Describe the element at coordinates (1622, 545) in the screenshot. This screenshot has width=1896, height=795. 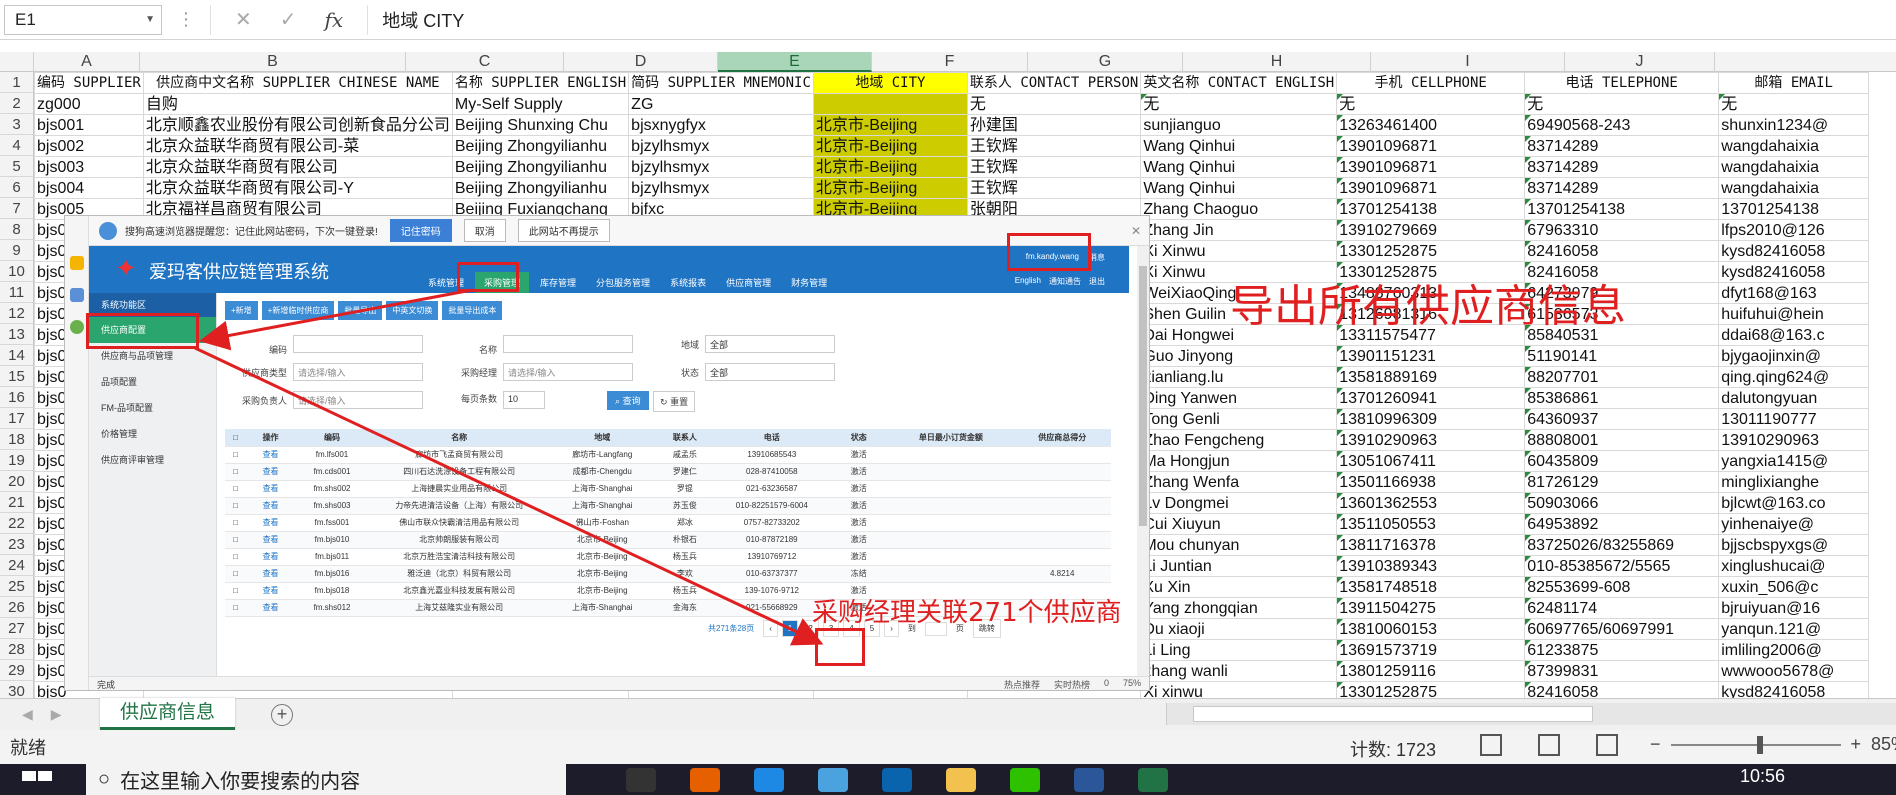
I see `cell-i23: 83725026/83255869` at that location.